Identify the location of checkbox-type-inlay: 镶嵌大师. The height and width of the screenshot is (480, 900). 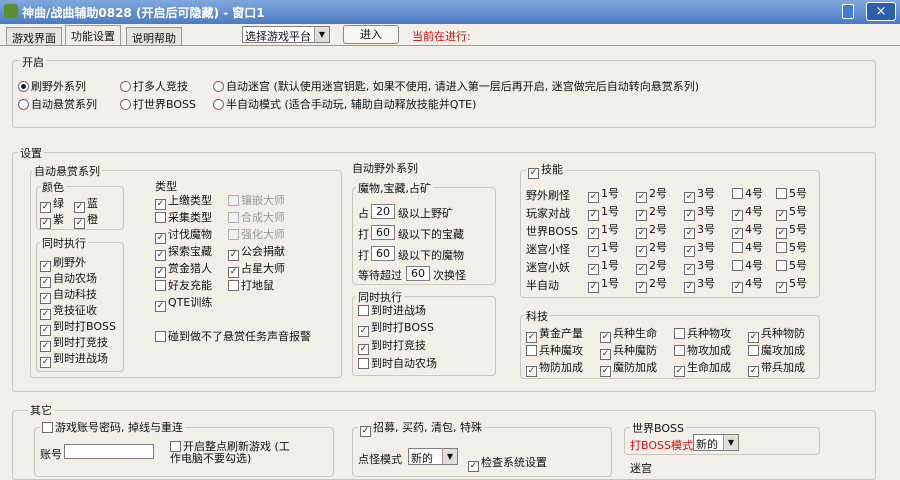
(256, 201).